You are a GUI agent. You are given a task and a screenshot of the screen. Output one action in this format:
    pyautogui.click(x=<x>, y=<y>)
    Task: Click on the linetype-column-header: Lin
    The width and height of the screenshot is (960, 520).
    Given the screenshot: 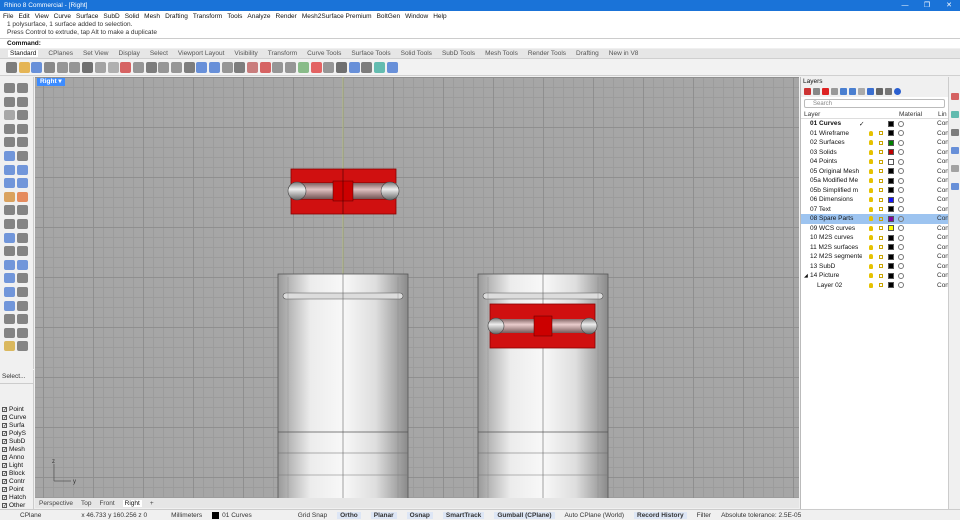 What is the action you would take?
    pyautogui.click(x=942, y=114)
    